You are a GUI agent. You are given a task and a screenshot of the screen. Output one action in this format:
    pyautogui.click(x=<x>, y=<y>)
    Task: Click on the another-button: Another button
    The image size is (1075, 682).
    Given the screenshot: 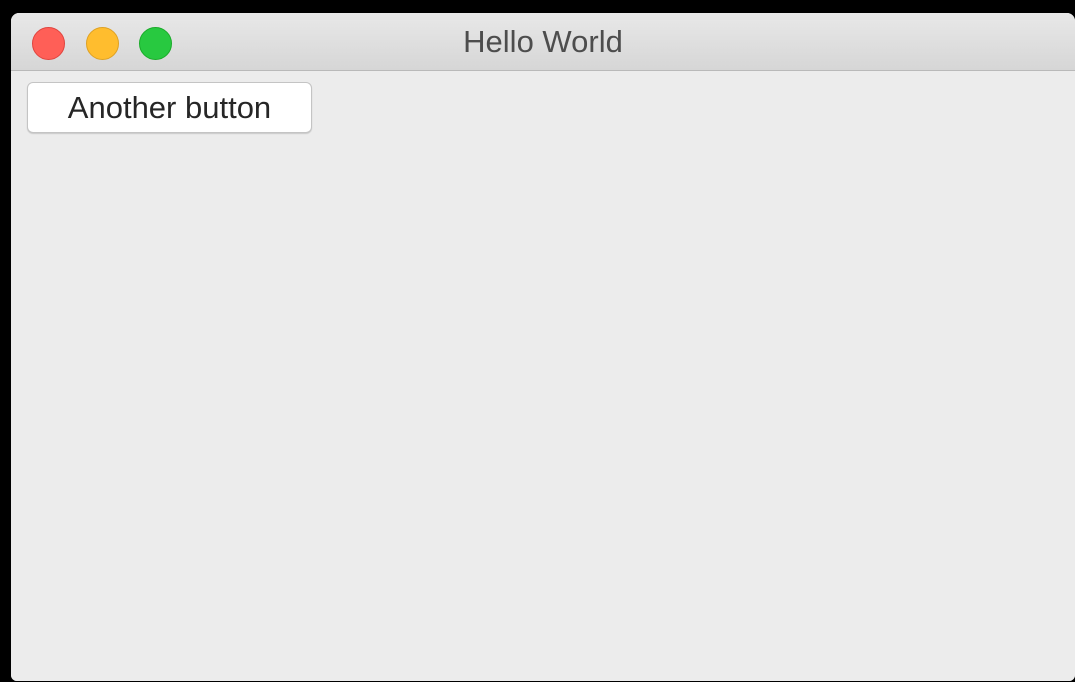 What is the action you would take?
    pyautogui.click(x=169, y=107)
    